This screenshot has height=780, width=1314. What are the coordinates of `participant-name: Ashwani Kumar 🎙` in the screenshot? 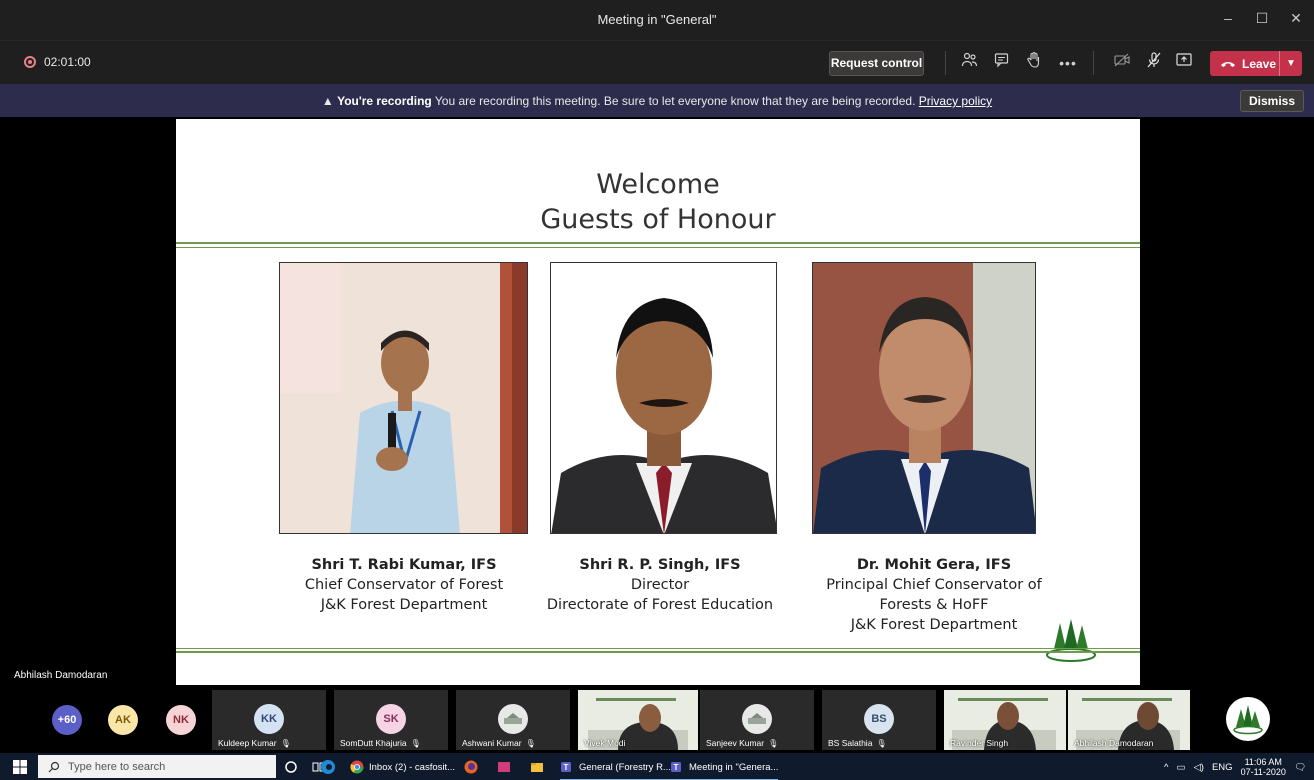 It's located at (499, 743).